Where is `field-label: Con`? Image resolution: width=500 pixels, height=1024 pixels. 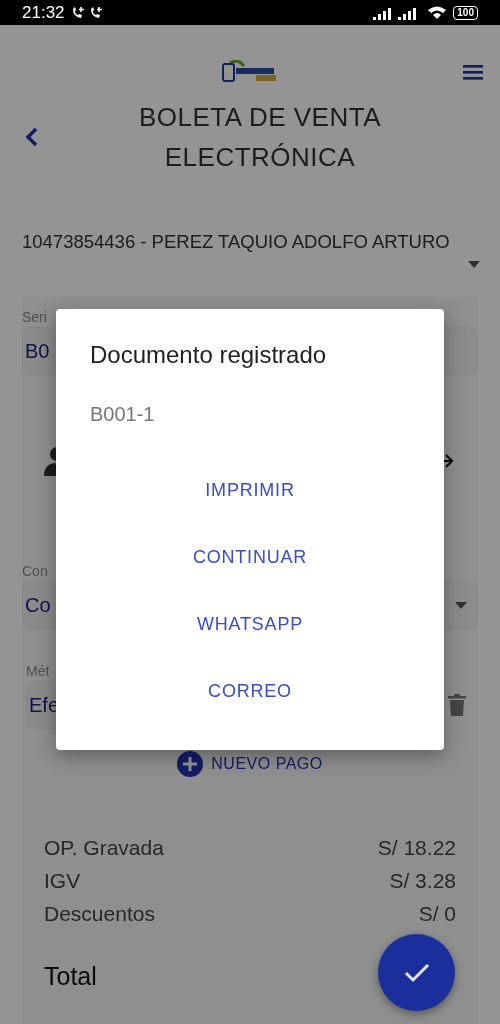 field-label: Con is located at coordinates (35, 571).